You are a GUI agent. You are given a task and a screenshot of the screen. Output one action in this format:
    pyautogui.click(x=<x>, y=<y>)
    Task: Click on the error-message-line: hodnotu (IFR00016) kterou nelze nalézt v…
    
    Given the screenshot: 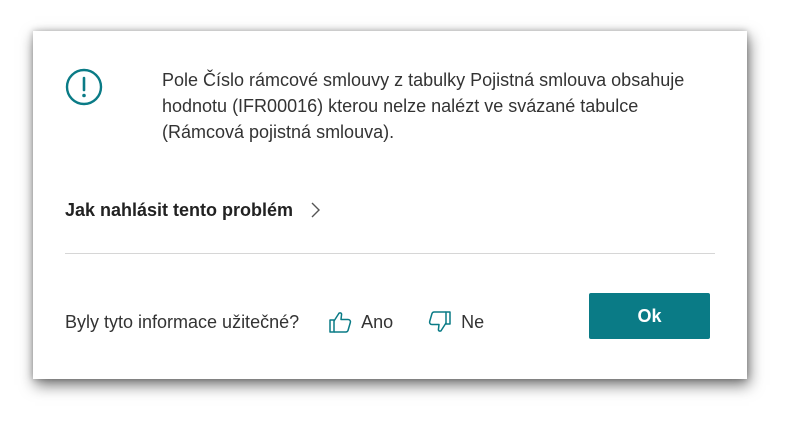 What is the action you would take?
    pyautogui.click(x=400, y=106)
    